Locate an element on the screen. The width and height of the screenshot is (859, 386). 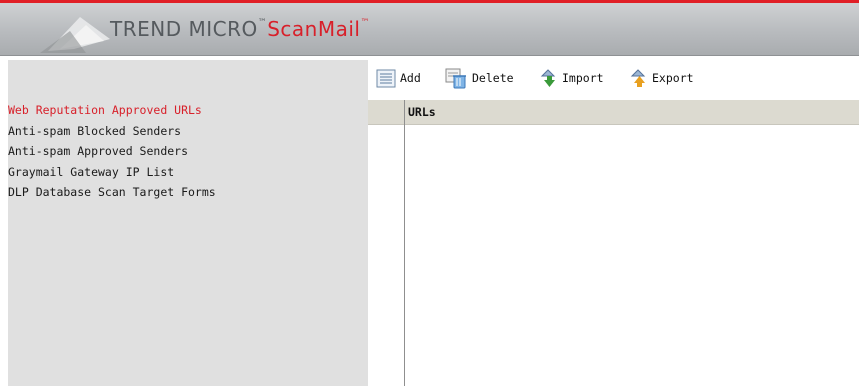
sidebar-item-graymail-gateway-ip-list: Graymail Gateway IP List is located at coordinates (112, 172).